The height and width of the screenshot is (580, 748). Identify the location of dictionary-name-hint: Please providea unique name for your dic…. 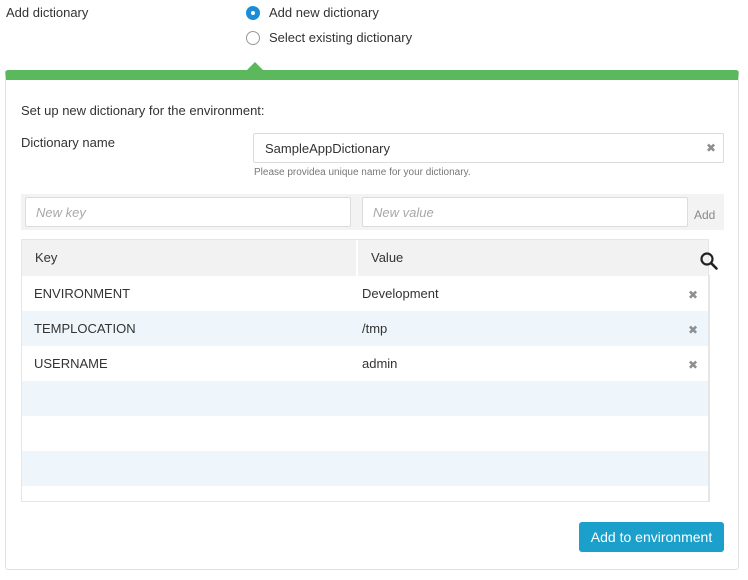
(362, 172).